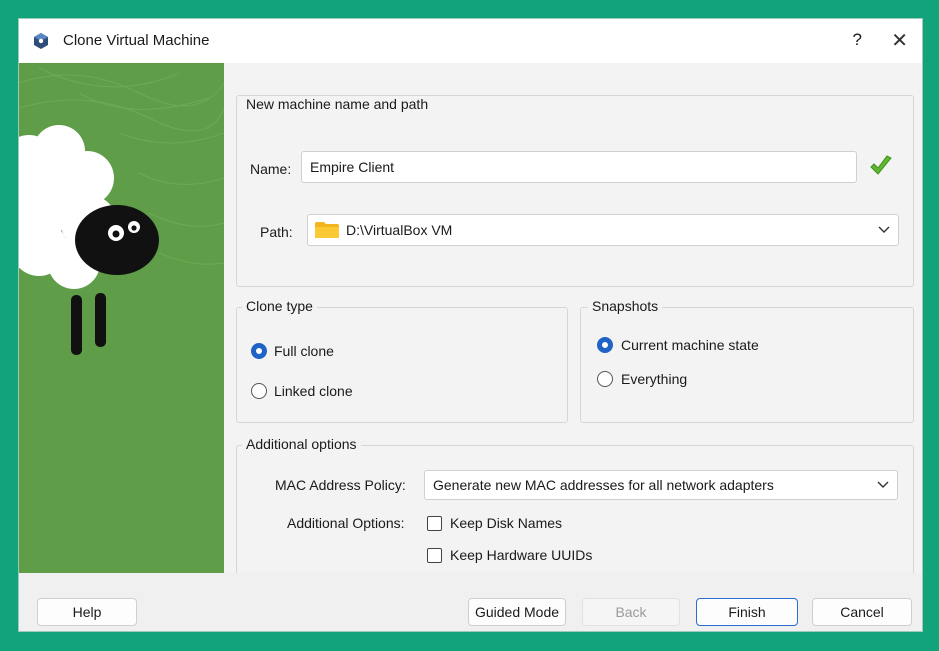  What do you see at coordinates (470, 41) in the screenshot?
I see `title-bar: Clone Virtual Machine ? ✕` at bounding box center [470, 41].